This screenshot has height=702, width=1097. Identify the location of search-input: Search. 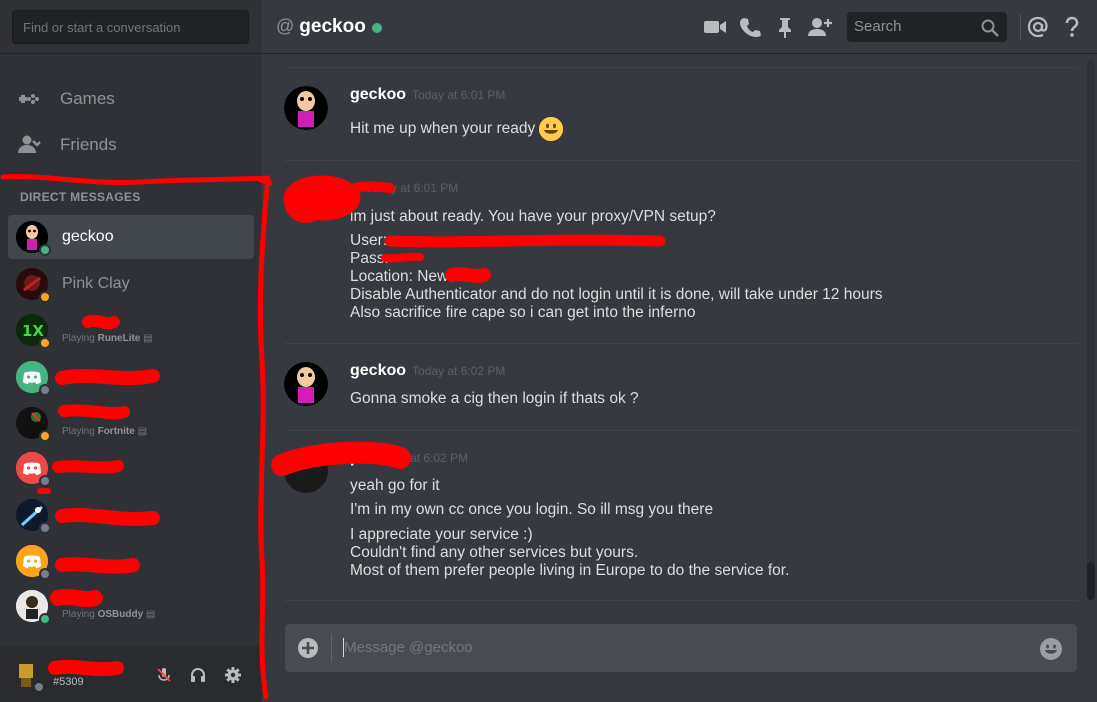
(927, 27).